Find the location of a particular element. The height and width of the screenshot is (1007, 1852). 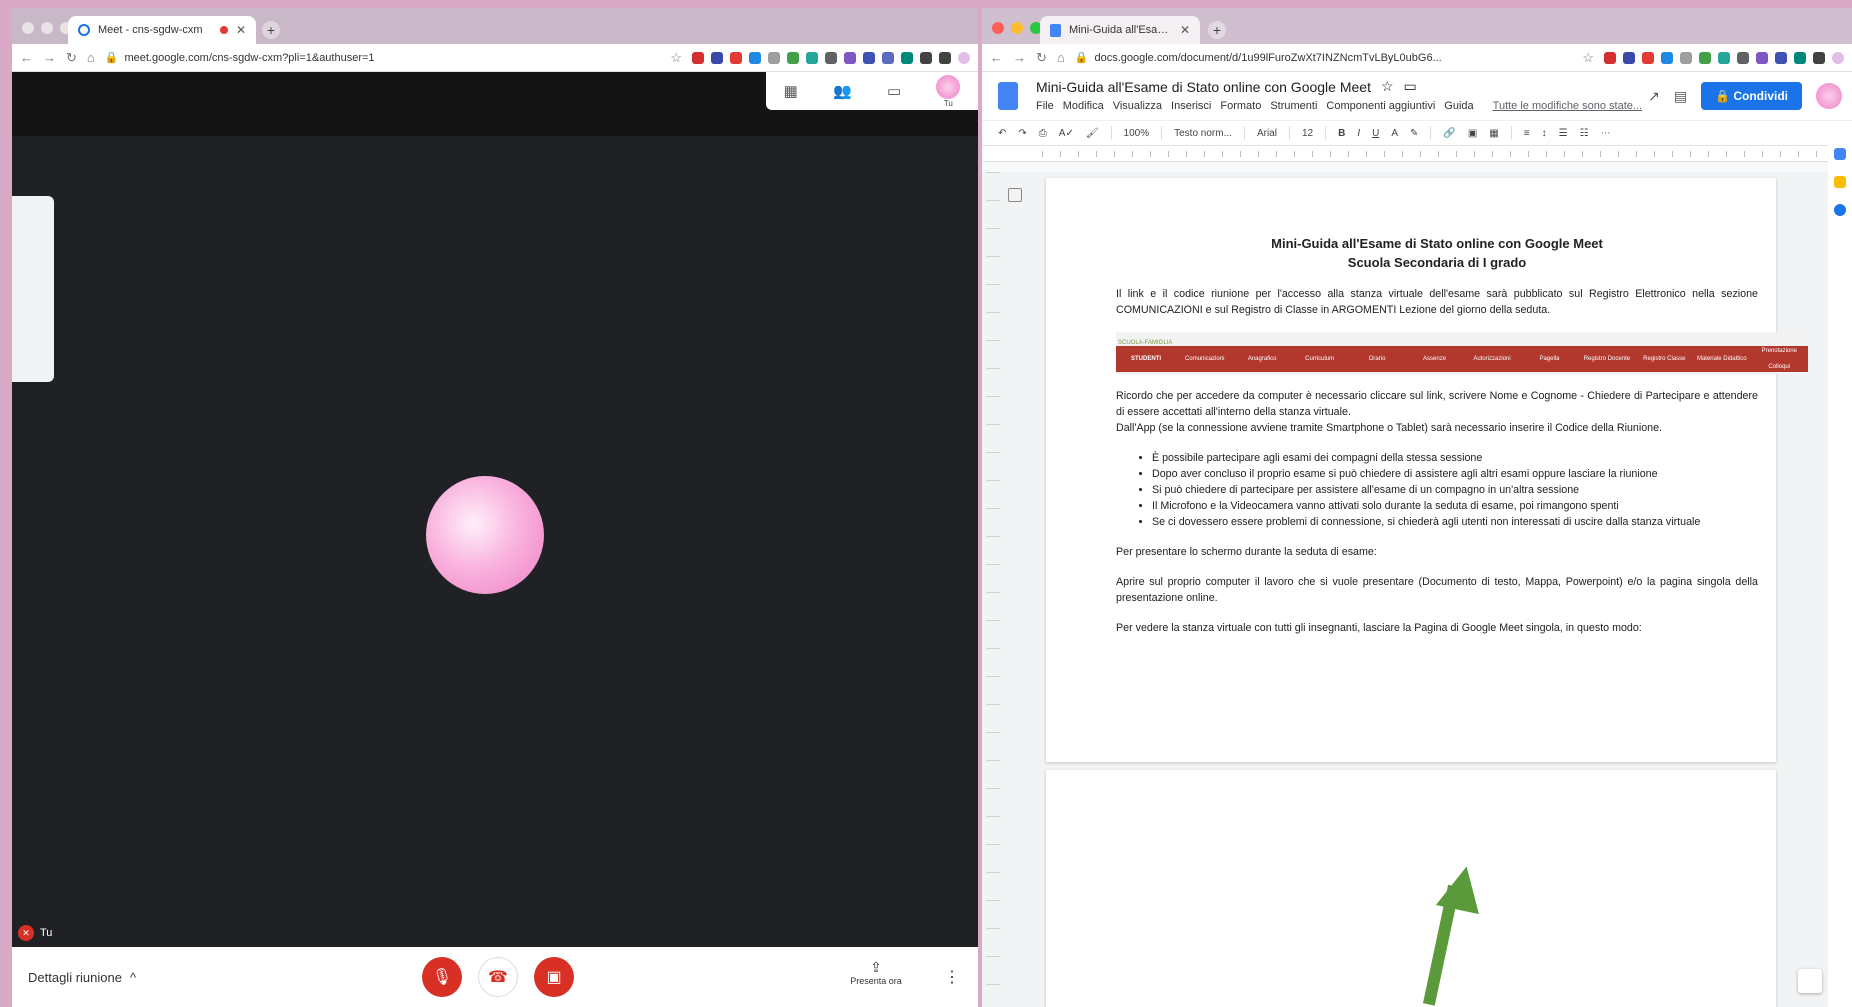

numbered-list-icon: ☰ is located at coordinates (1563, 133).